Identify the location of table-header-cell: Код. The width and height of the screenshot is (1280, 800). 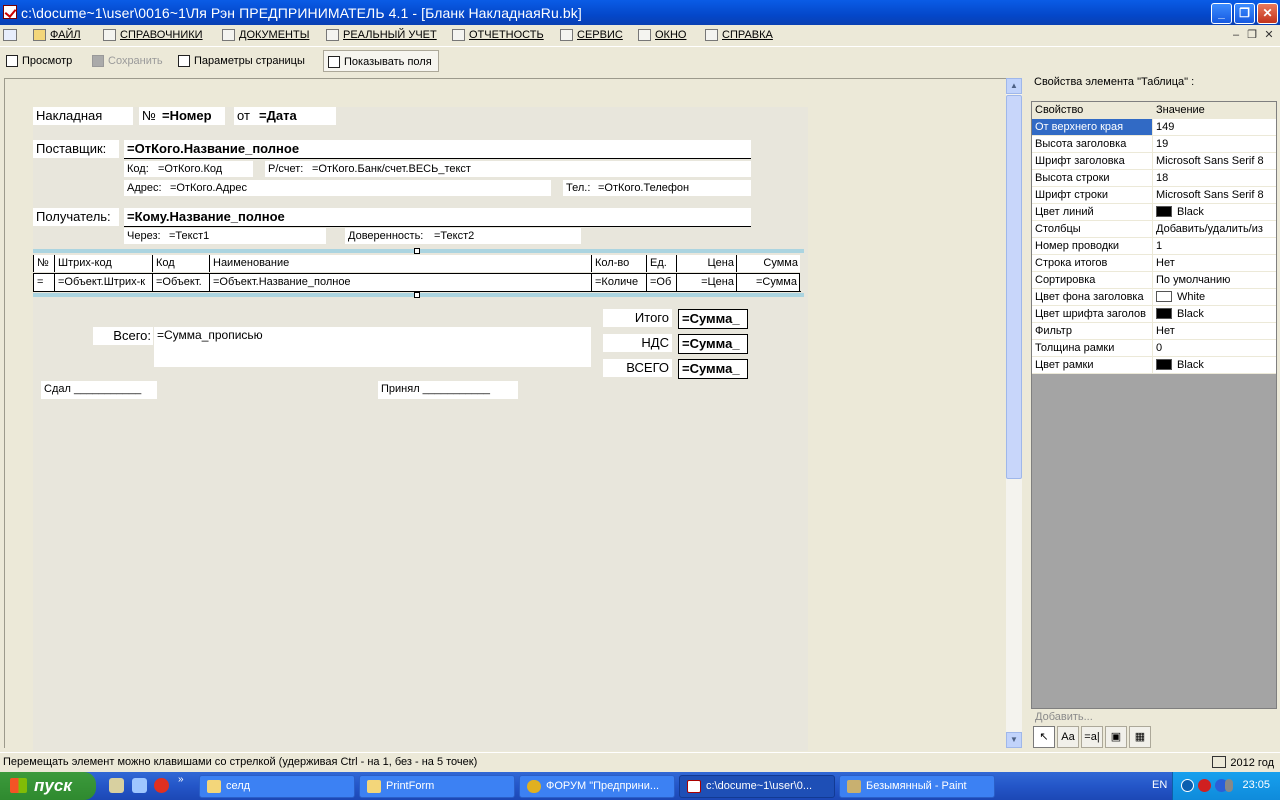
(180, 263).